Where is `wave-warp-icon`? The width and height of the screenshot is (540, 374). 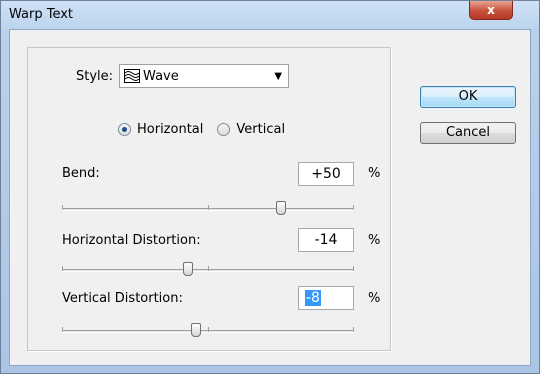
wave-warp-icon is located at coordinates (132, 76).